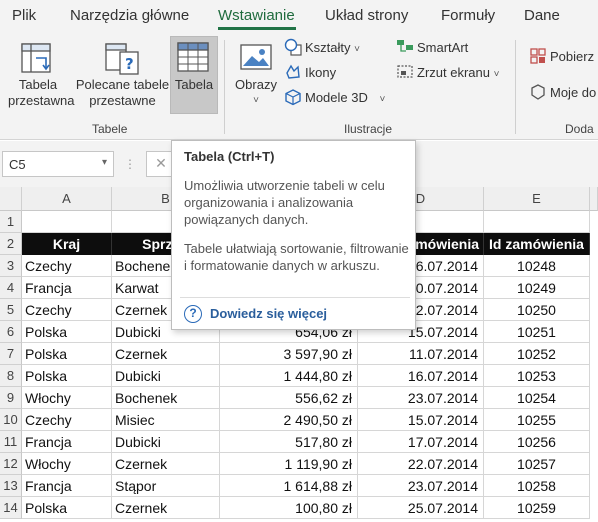  What do you see at coordinates (289, 508) in the screenshot?
I see `cell-kwota: 100,80 zł` at bounding box center [289, 508].